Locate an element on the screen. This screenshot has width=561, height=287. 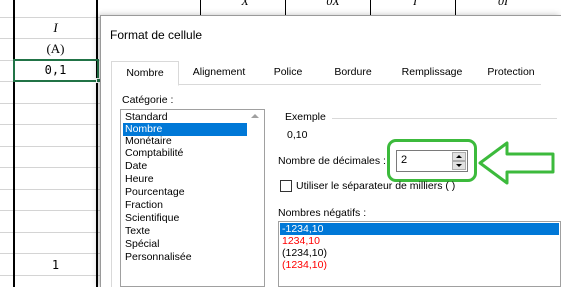
cell-current-unit: (A) is located at coordinates (55, 49).